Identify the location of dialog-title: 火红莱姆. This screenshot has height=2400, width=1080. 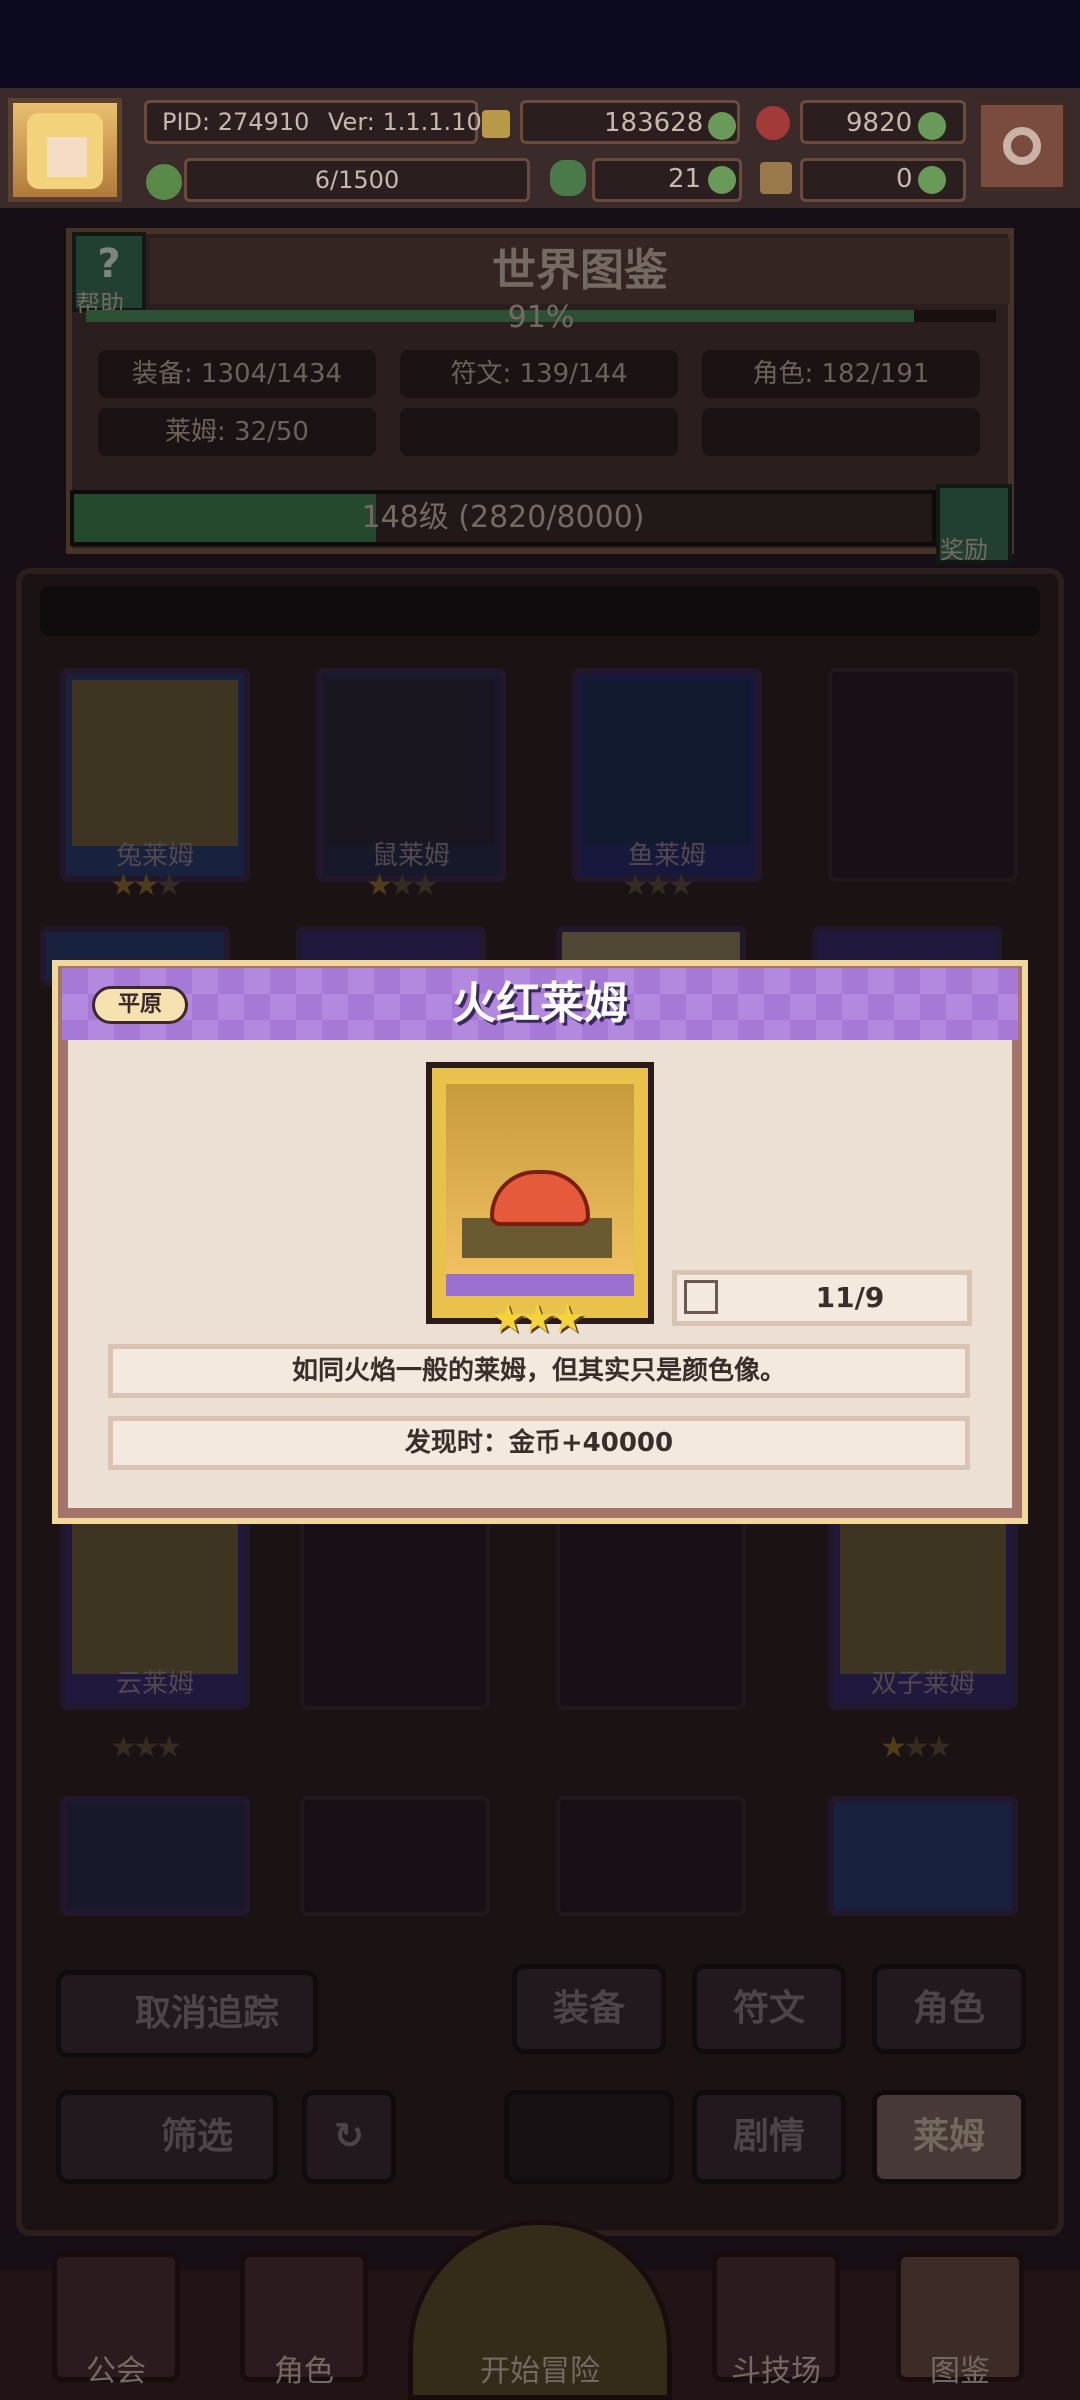
(540, 1003).